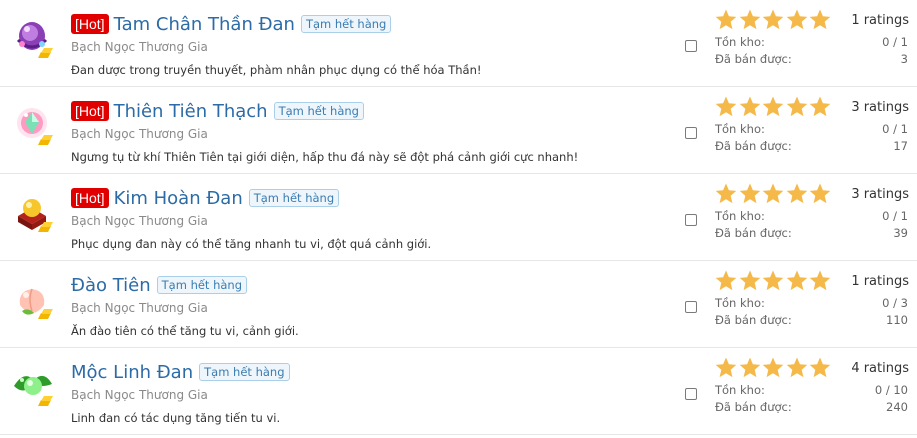  Describe the element at coordinates (880, 368) in the screenshot. I see `ratings-count: 4 ratings` at that location.